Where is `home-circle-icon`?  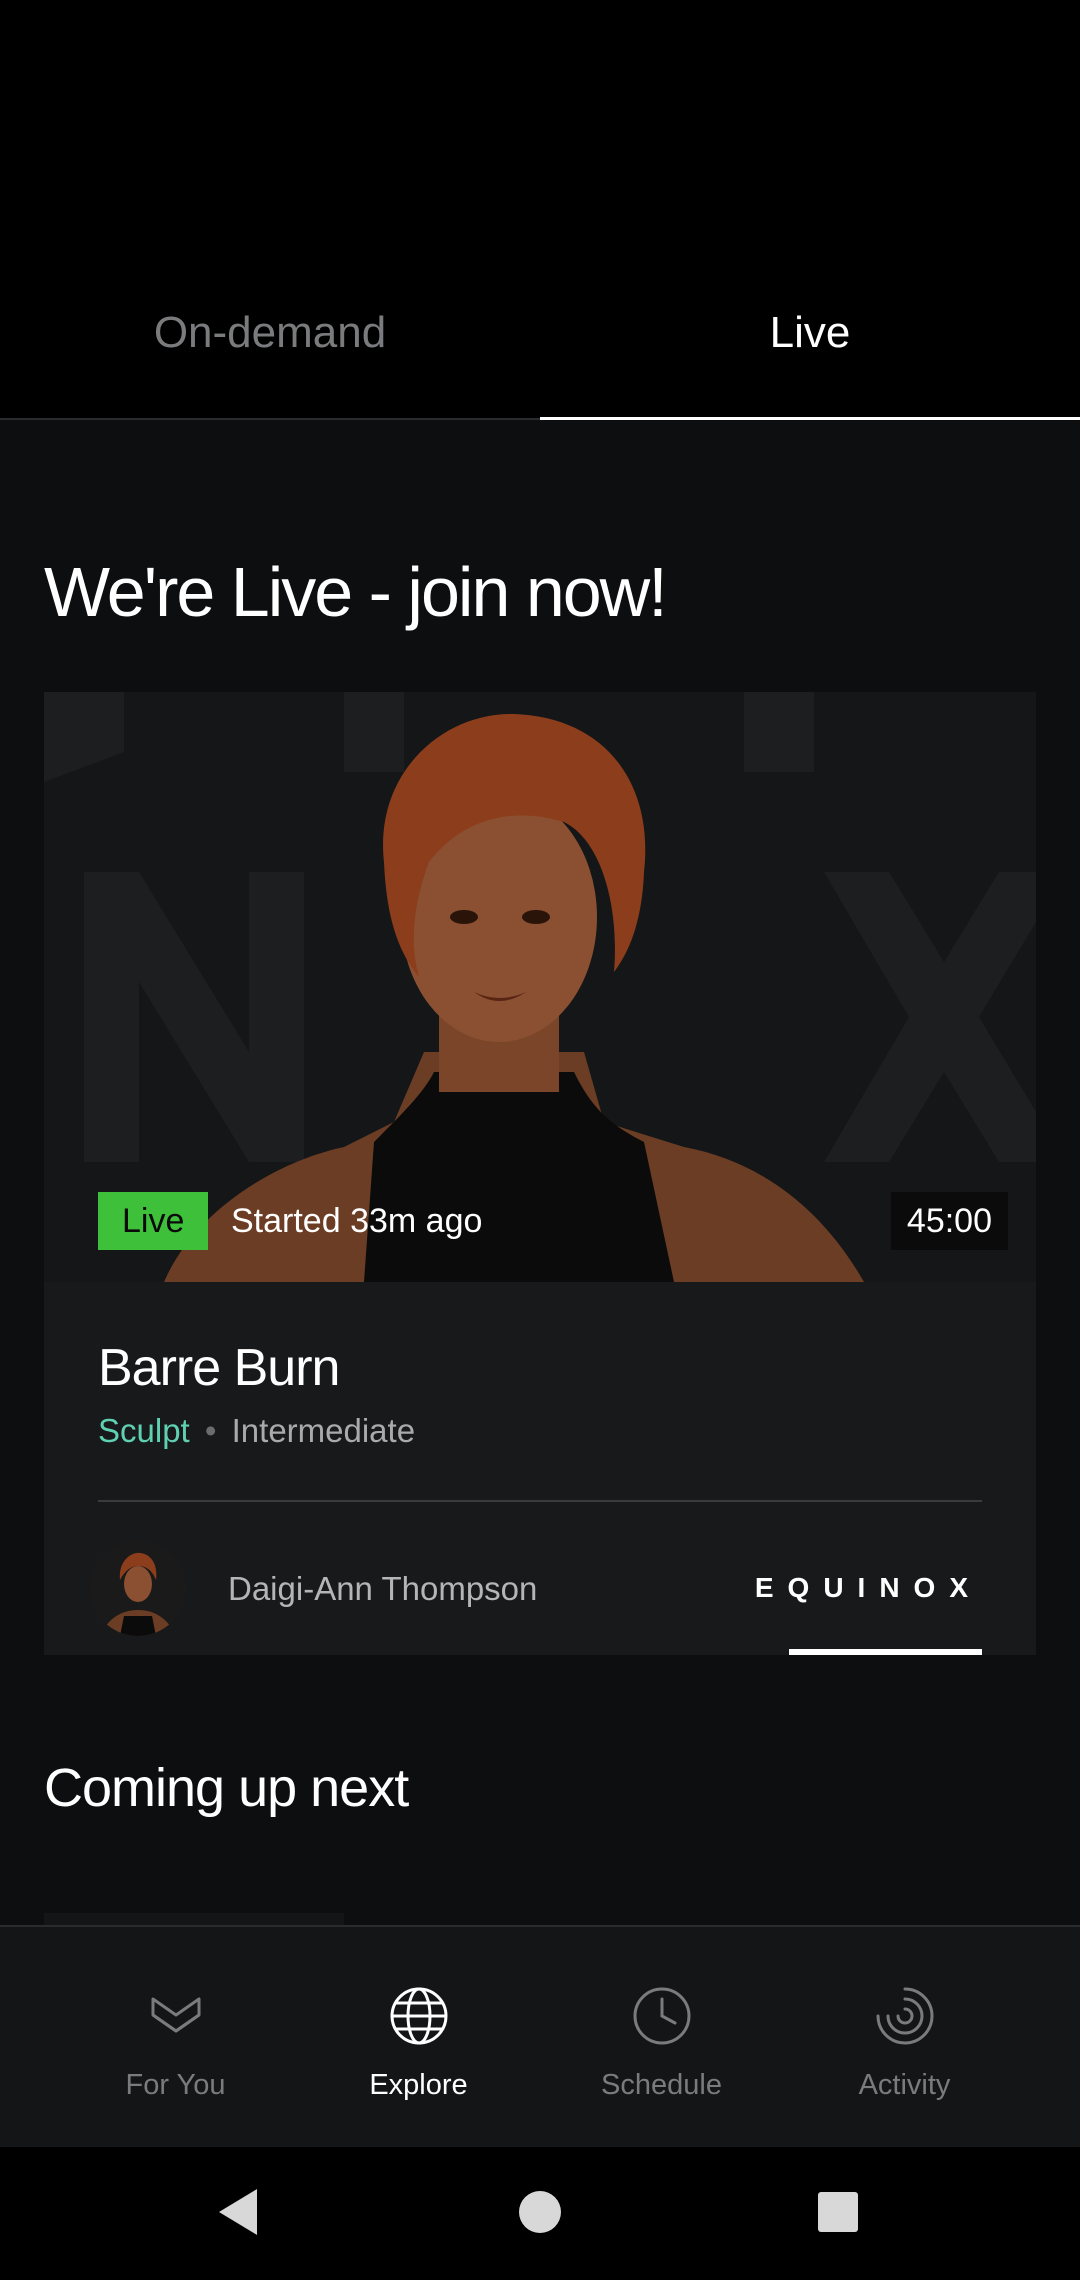
home-circle-icon is located at coordinates (540, 2212).